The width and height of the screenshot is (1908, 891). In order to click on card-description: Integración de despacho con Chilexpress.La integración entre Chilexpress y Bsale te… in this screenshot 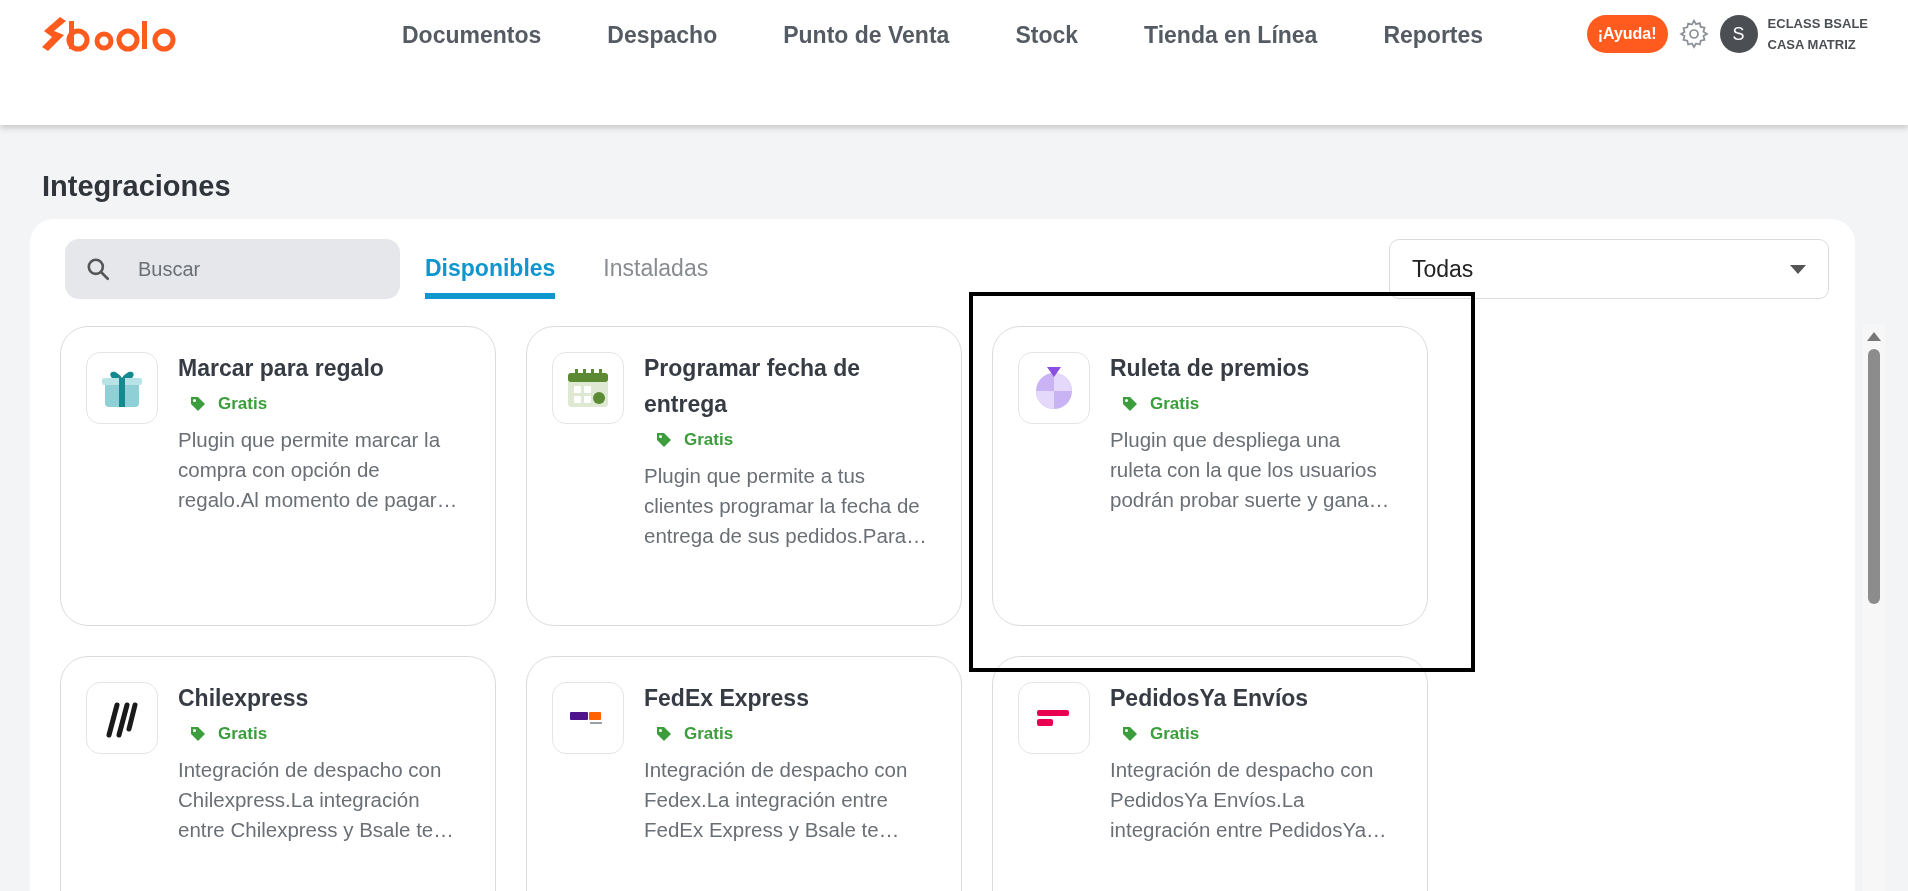, I will do `click(316, 799)`.